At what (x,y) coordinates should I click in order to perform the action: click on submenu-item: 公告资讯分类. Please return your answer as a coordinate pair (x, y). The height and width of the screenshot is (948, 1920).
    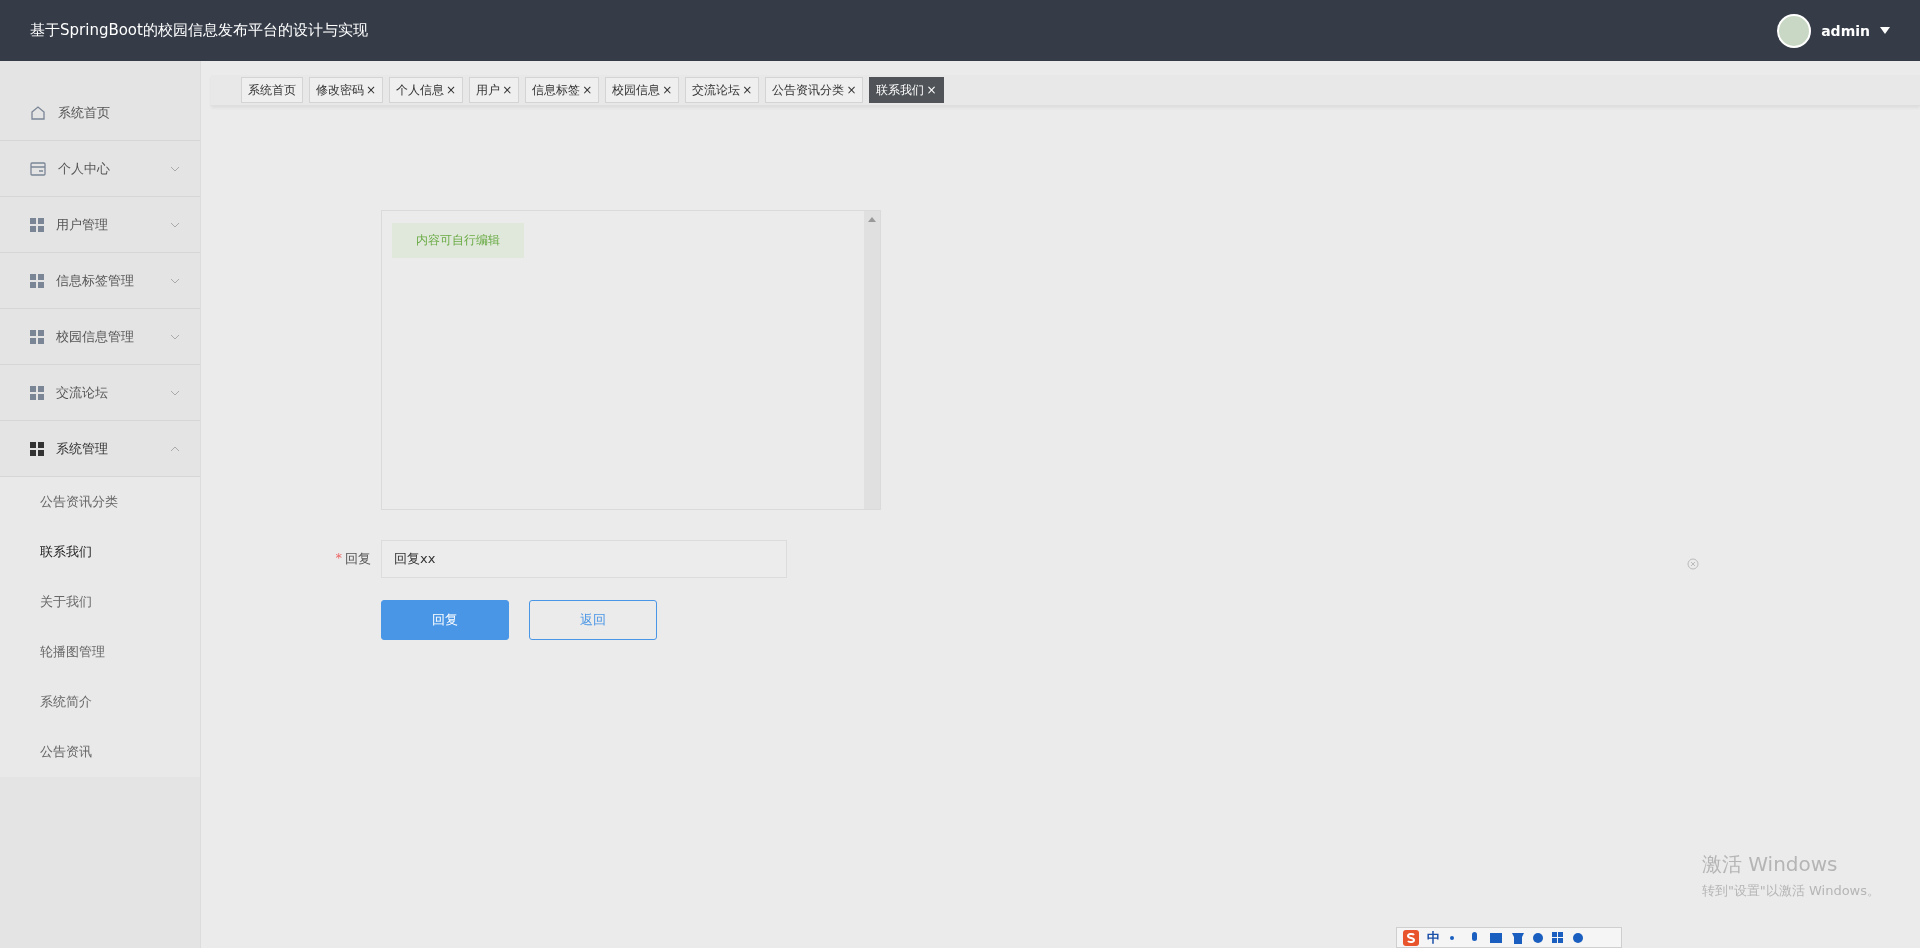
    Looking at the image, I should click on (100, 502).